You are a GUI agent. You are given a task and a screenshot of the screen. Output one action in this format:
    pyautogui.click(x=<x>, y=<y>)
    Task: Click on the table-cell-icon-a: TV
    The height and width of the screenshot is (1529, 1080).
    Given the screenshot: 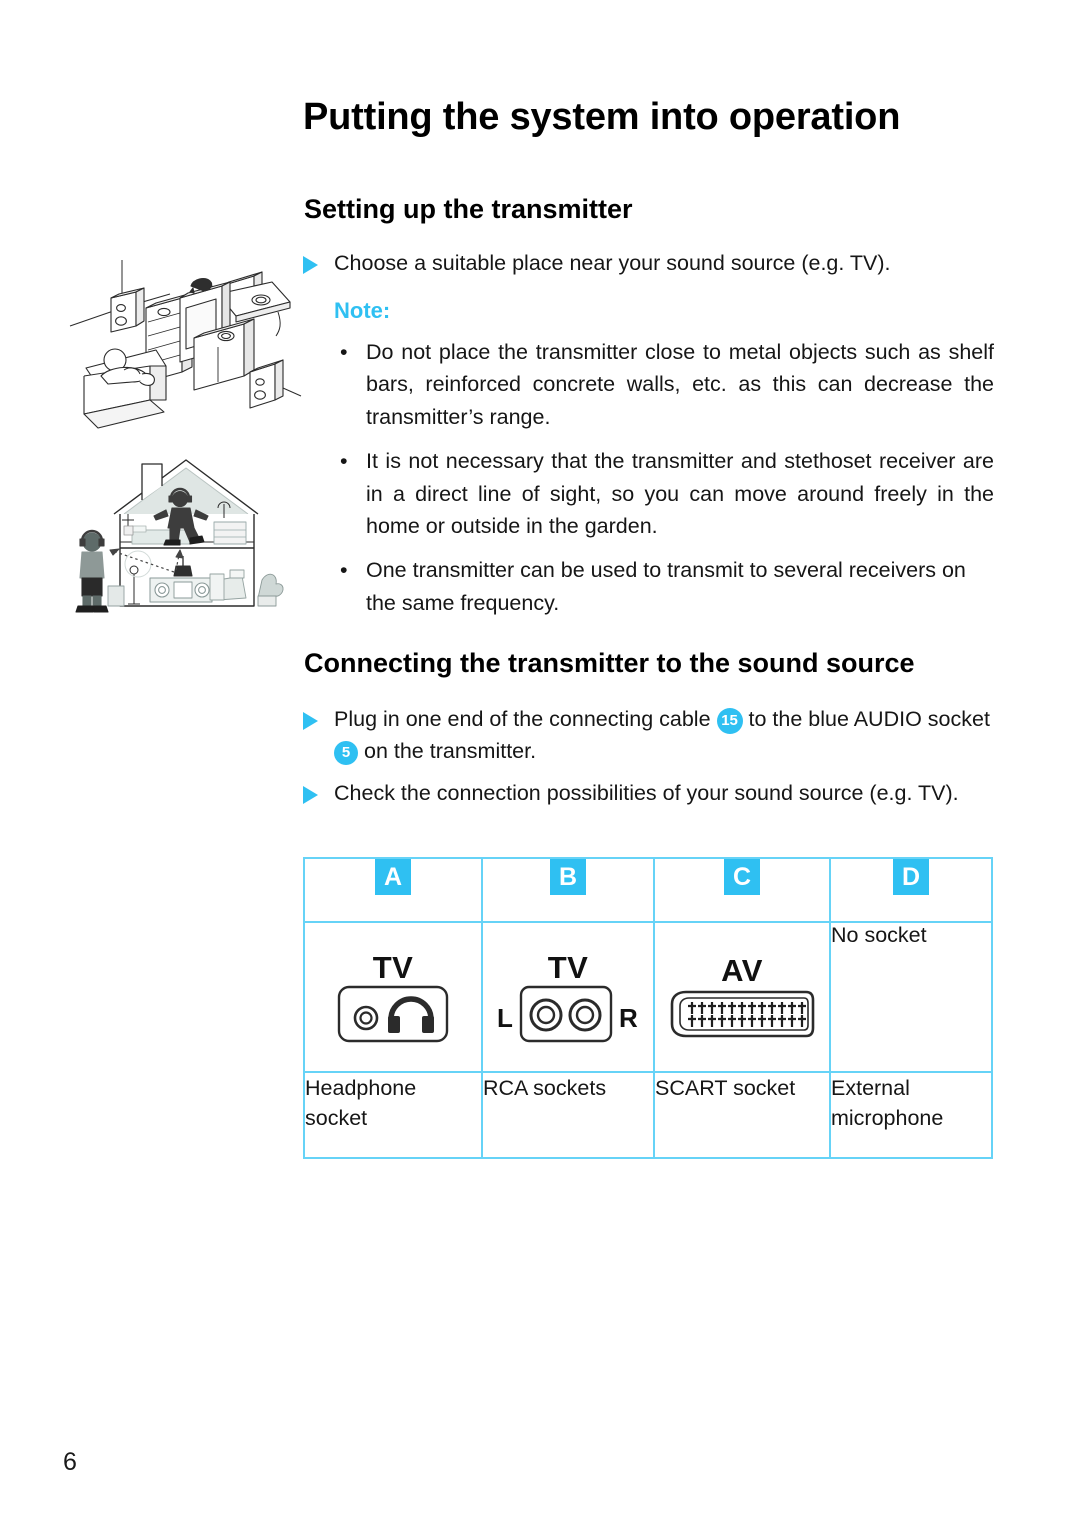 What is the action you would take?
    pyautogui.click(x=393, y=997)
    